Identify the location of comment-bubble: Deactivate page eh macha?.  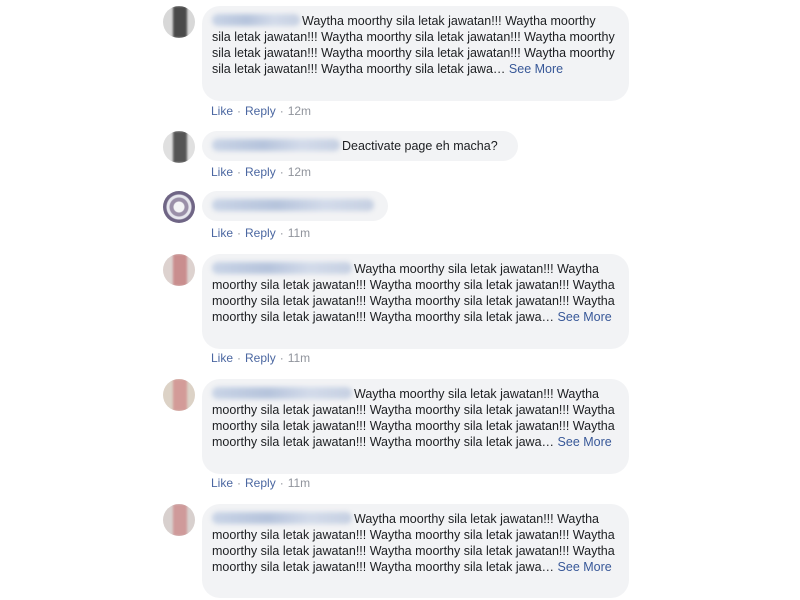
(360, 146).